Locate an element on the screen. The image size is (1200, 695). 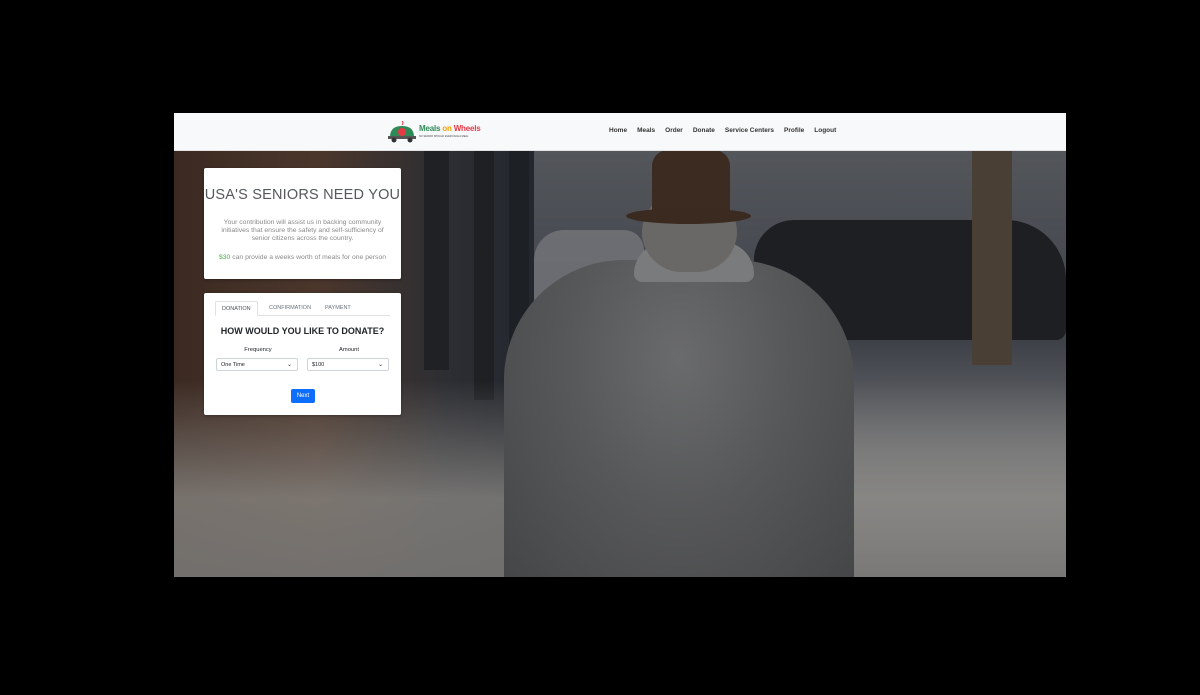
tab-payment: PAYMENT is located at coordinates (338, 308).